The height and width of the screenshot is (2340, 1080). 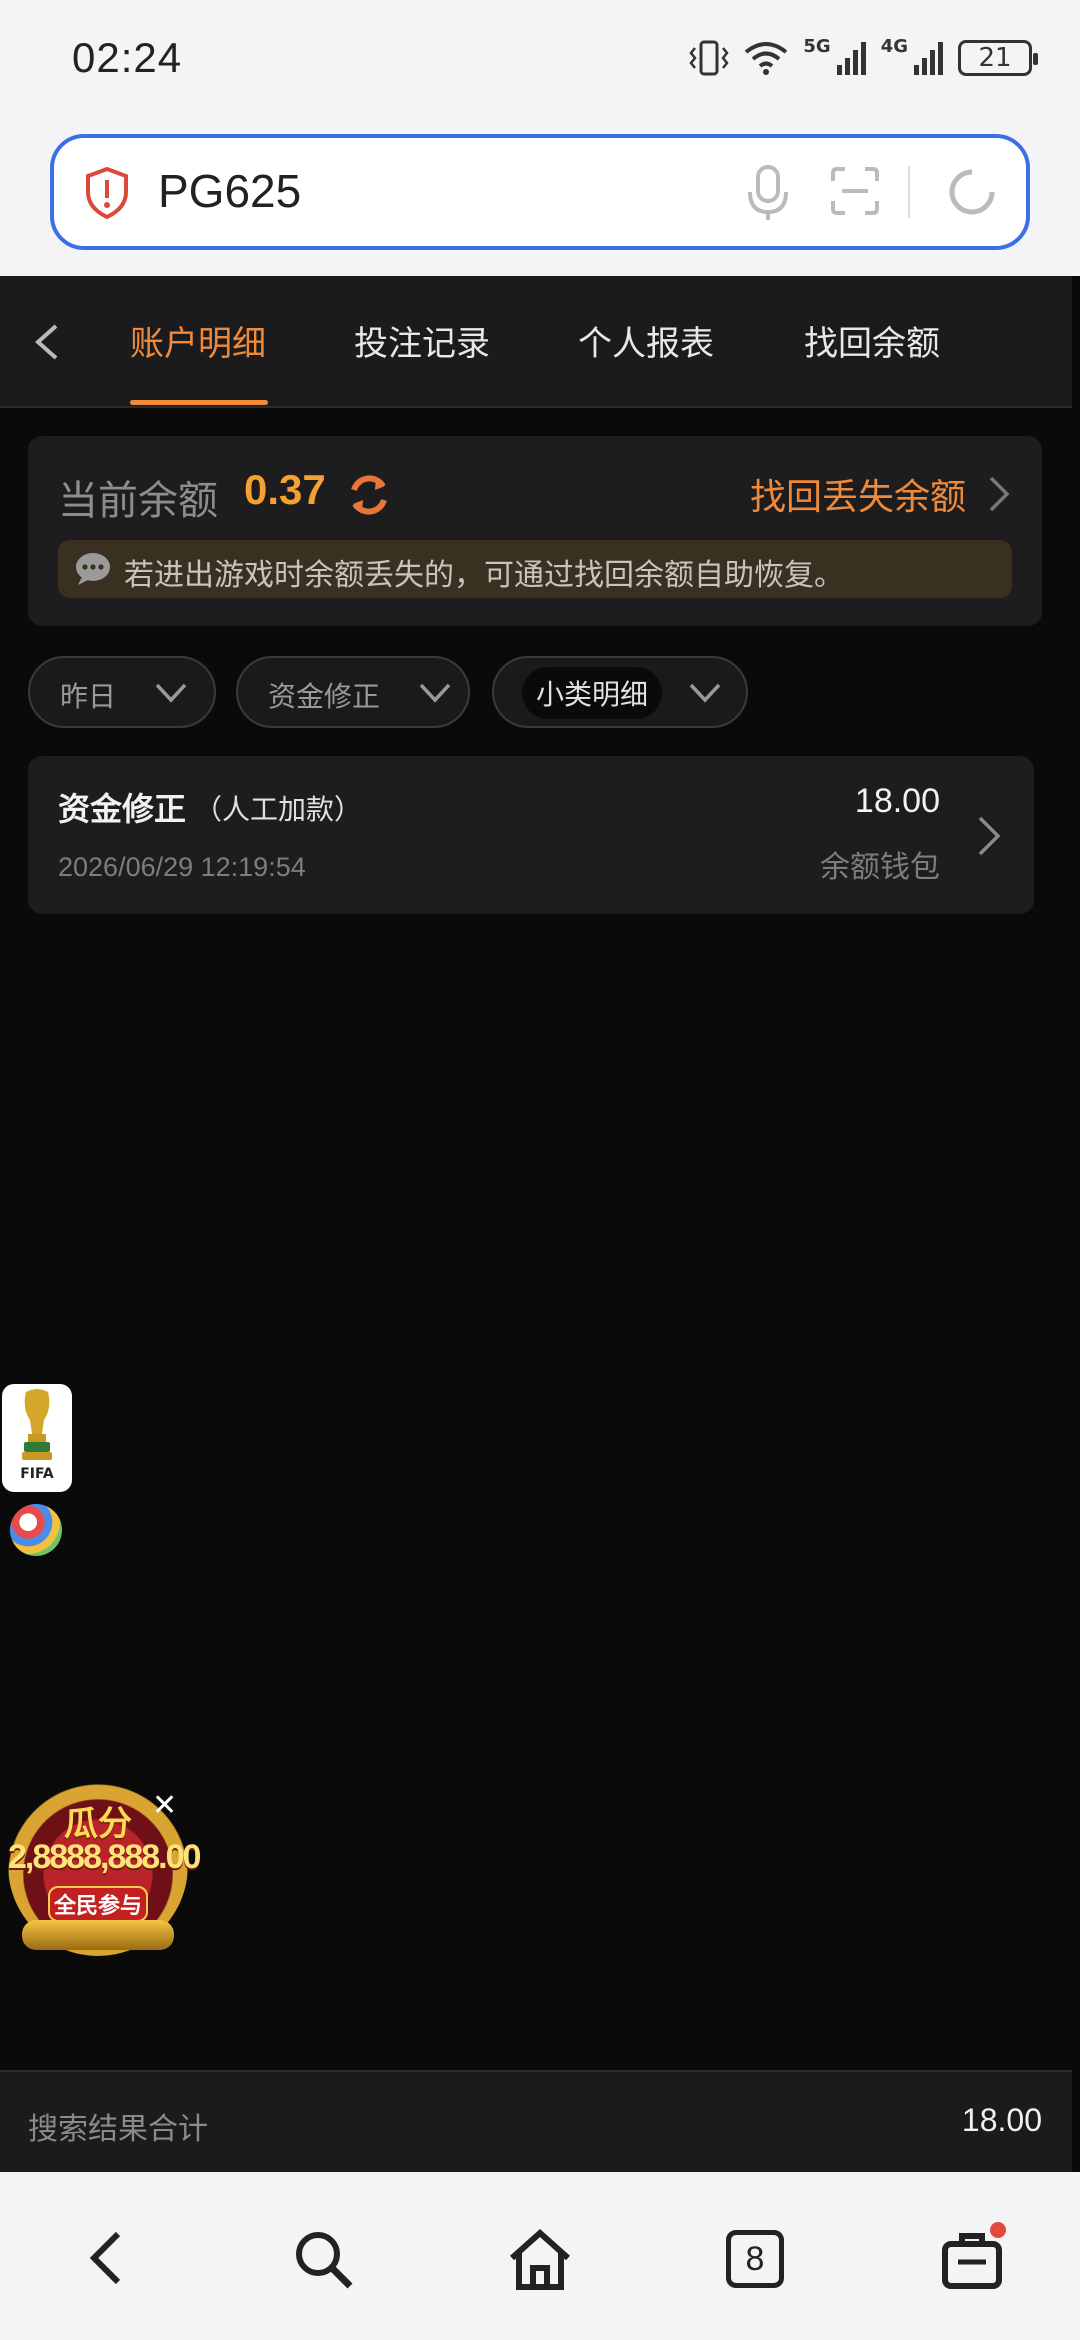 What do you see at coordinates (46, 342) in the screenshot?
I see `back-arrow-icon` at bounding box center [46, 342].